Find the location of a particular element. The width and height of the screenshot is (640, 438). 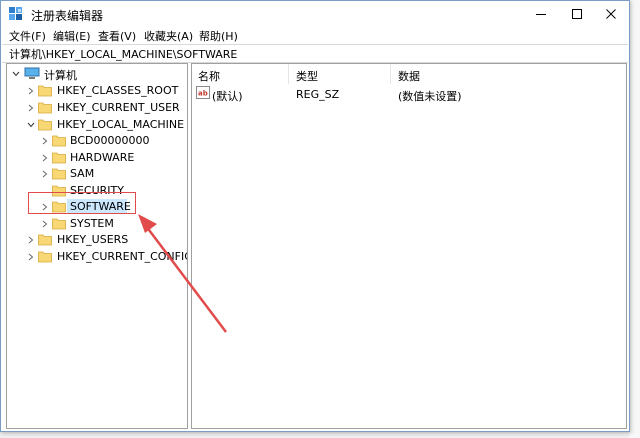

menu-edit: 编辑(E) is located at coordinates (72, 36).